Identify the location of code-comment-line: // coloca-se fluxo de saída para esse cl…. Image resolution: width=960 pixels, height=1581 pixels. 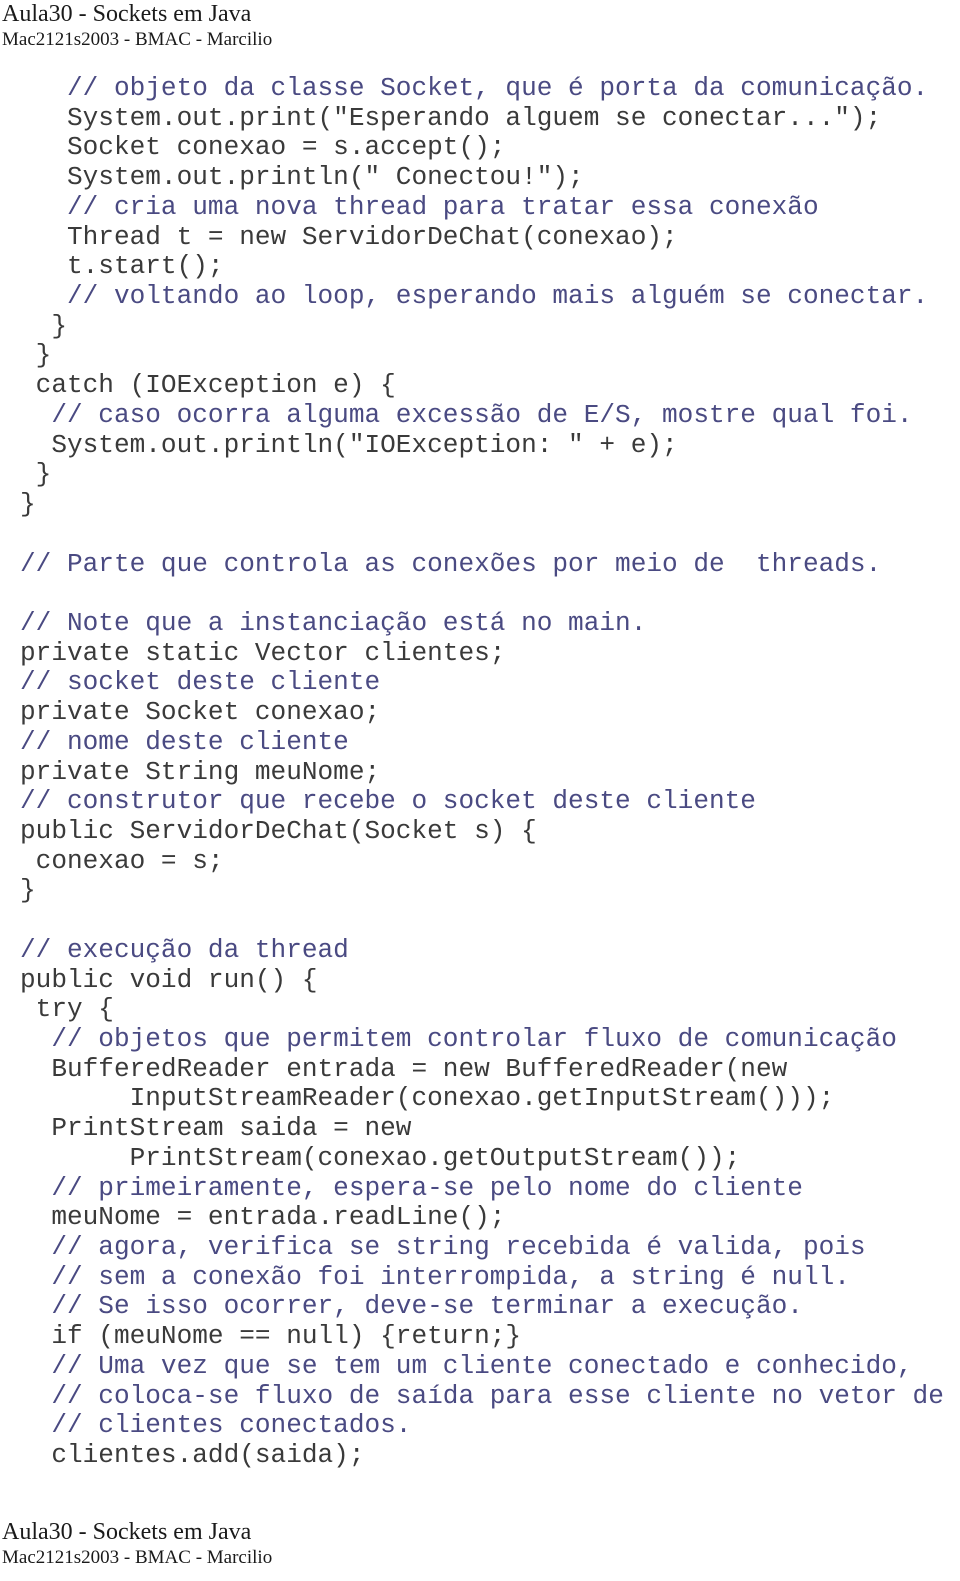
(482, 1395).